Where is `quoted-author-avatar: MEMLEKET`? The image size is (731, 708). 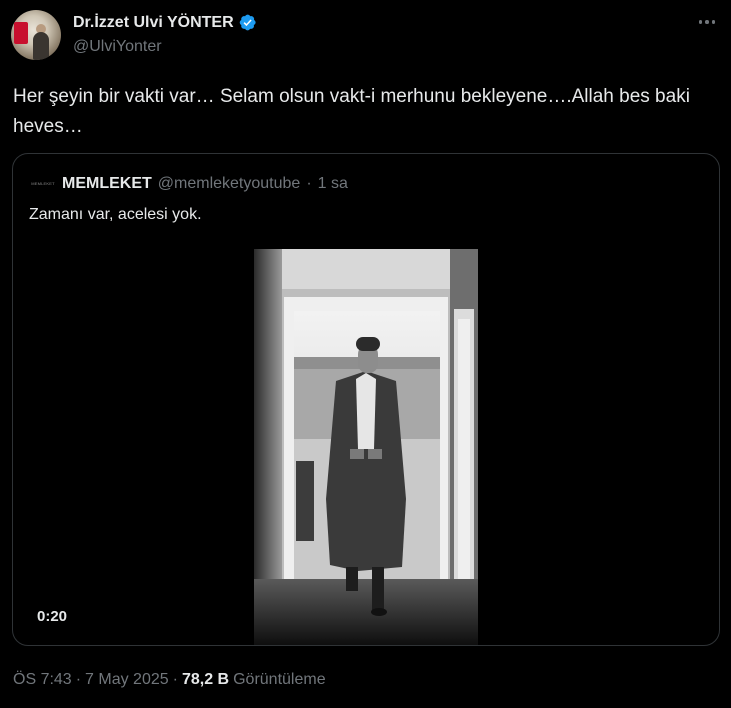 quoted-author-avatar: MEMLEKET is located at coordinates (43, 184).